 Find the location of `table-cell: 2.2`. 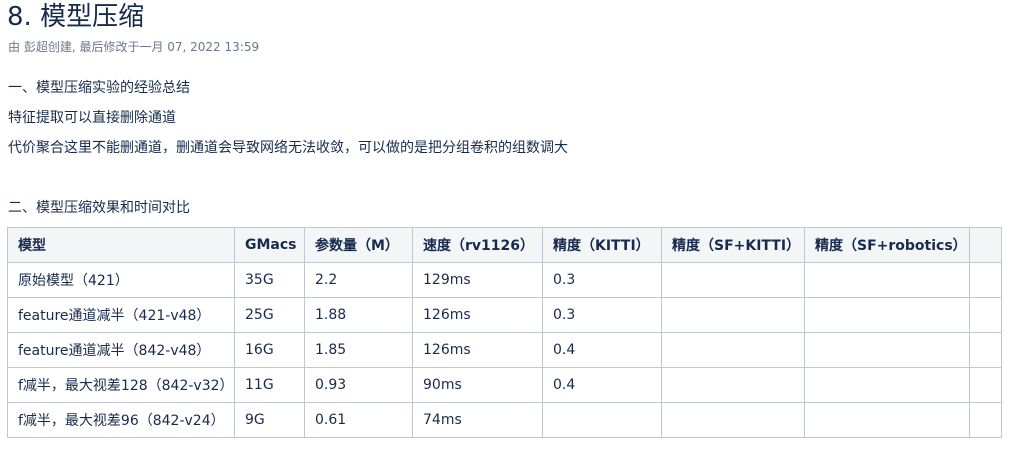

table-cell: 2.2 is located at coordinates (358, 280).